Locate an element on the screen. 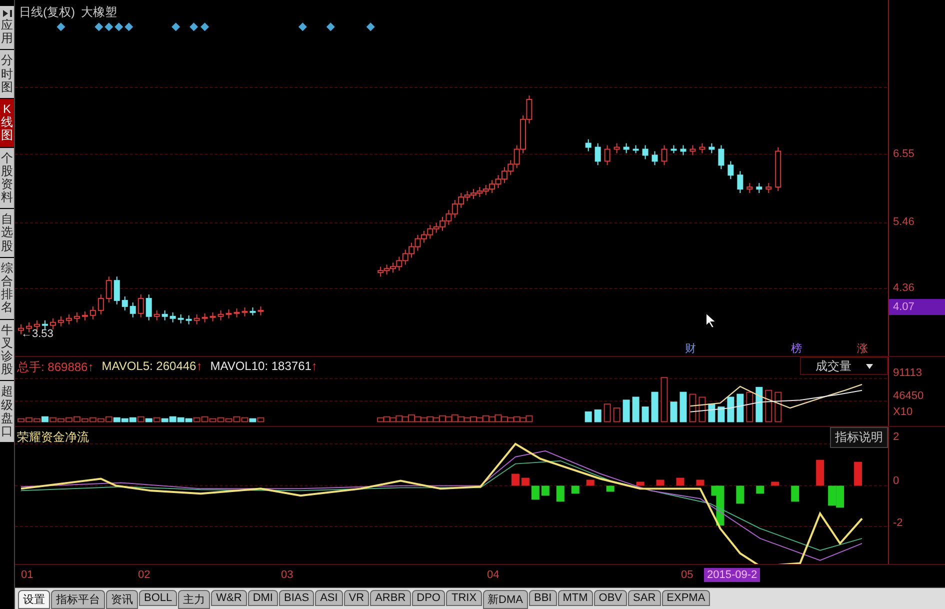 This screenshot has height=609, width=945. indicator-tab: ARBR is located at coordinates (390, 598).